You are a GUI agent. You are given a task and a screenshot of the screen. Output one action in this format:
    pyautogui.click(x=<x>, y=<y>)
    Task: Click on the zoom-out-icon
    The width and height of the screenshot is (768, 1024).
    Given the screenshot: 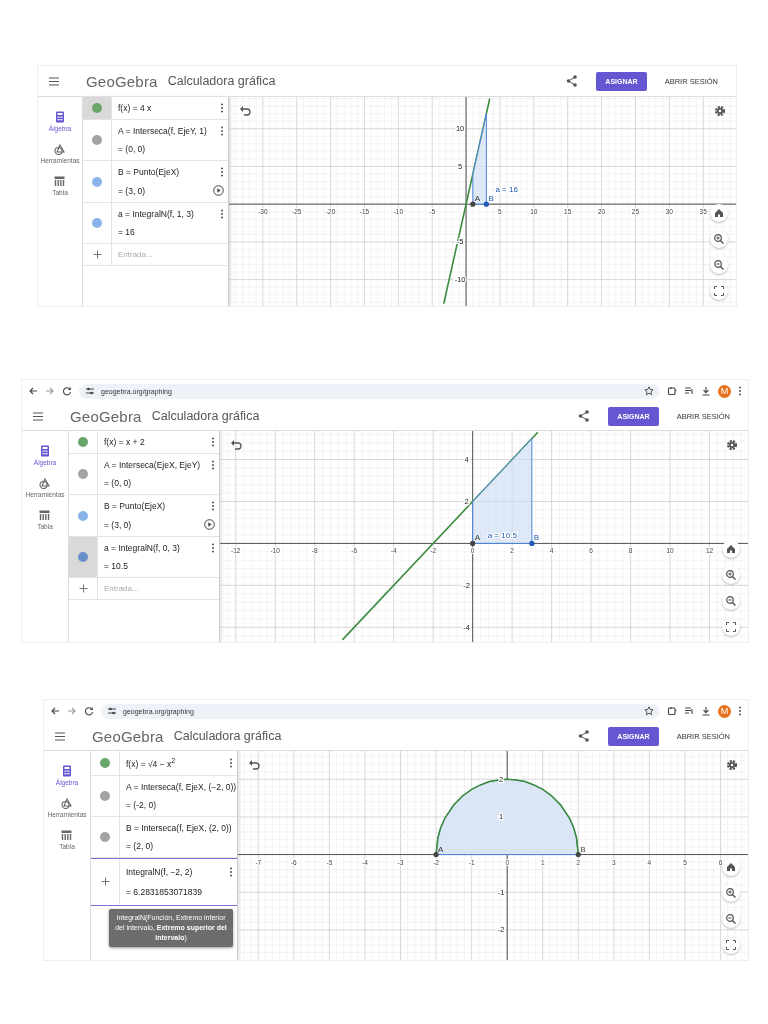 What is the action you would take?
    pyautogui.click(x=731, y=919)
    